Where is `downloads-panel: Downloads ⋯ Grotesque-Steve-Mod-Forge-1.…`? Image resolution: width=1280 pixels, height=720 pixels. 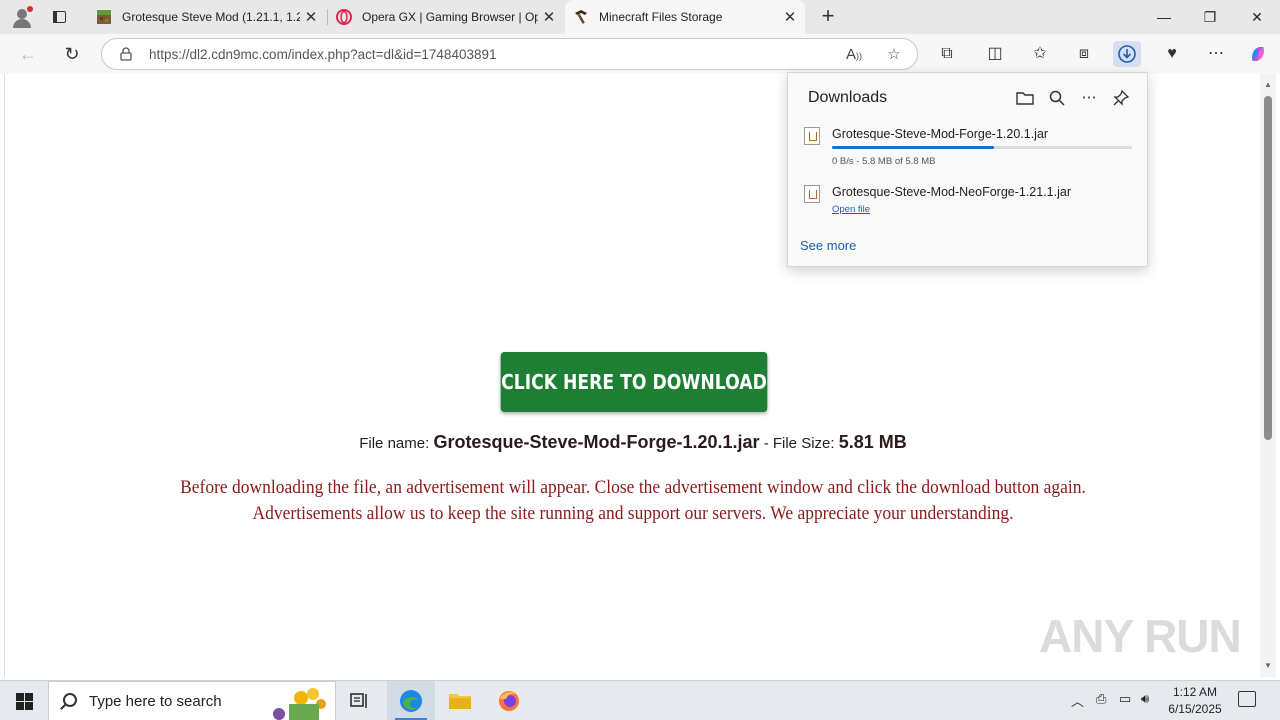 downloads-panel: Downloads ⋯ Grotesque-Steve-Mod-Forge-1.… is located at coordinates (967, 169).